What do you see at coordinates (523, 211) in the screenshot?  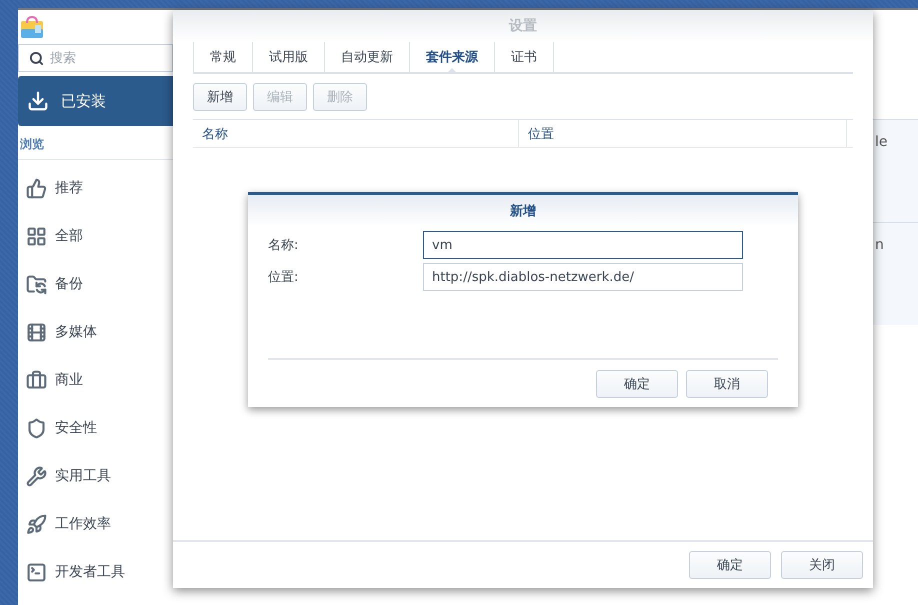 I see `dialog-title: 新增` at bounding box center [523, 211].